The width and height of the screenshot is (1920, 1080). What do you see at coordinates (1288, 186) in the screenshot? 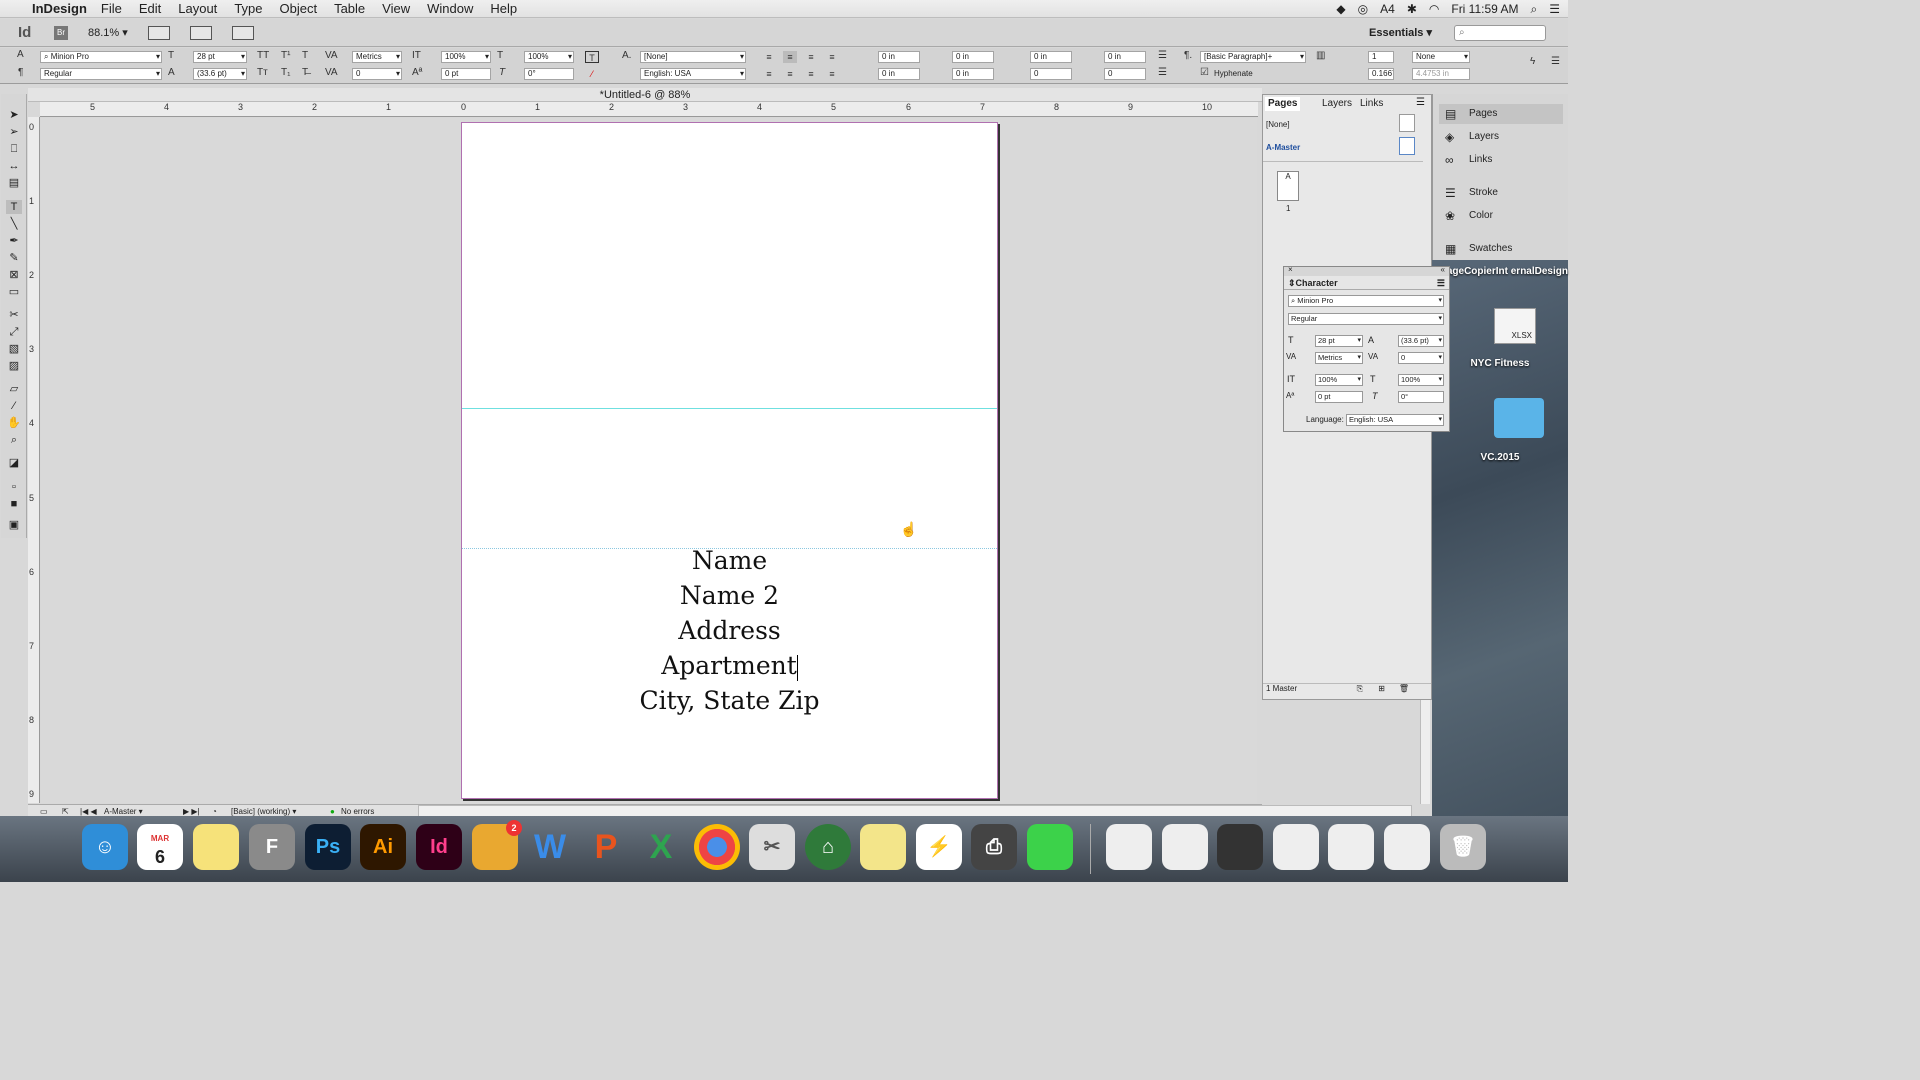
I see `page-1-thumbnail: A` at bounding box center [1288, 186].